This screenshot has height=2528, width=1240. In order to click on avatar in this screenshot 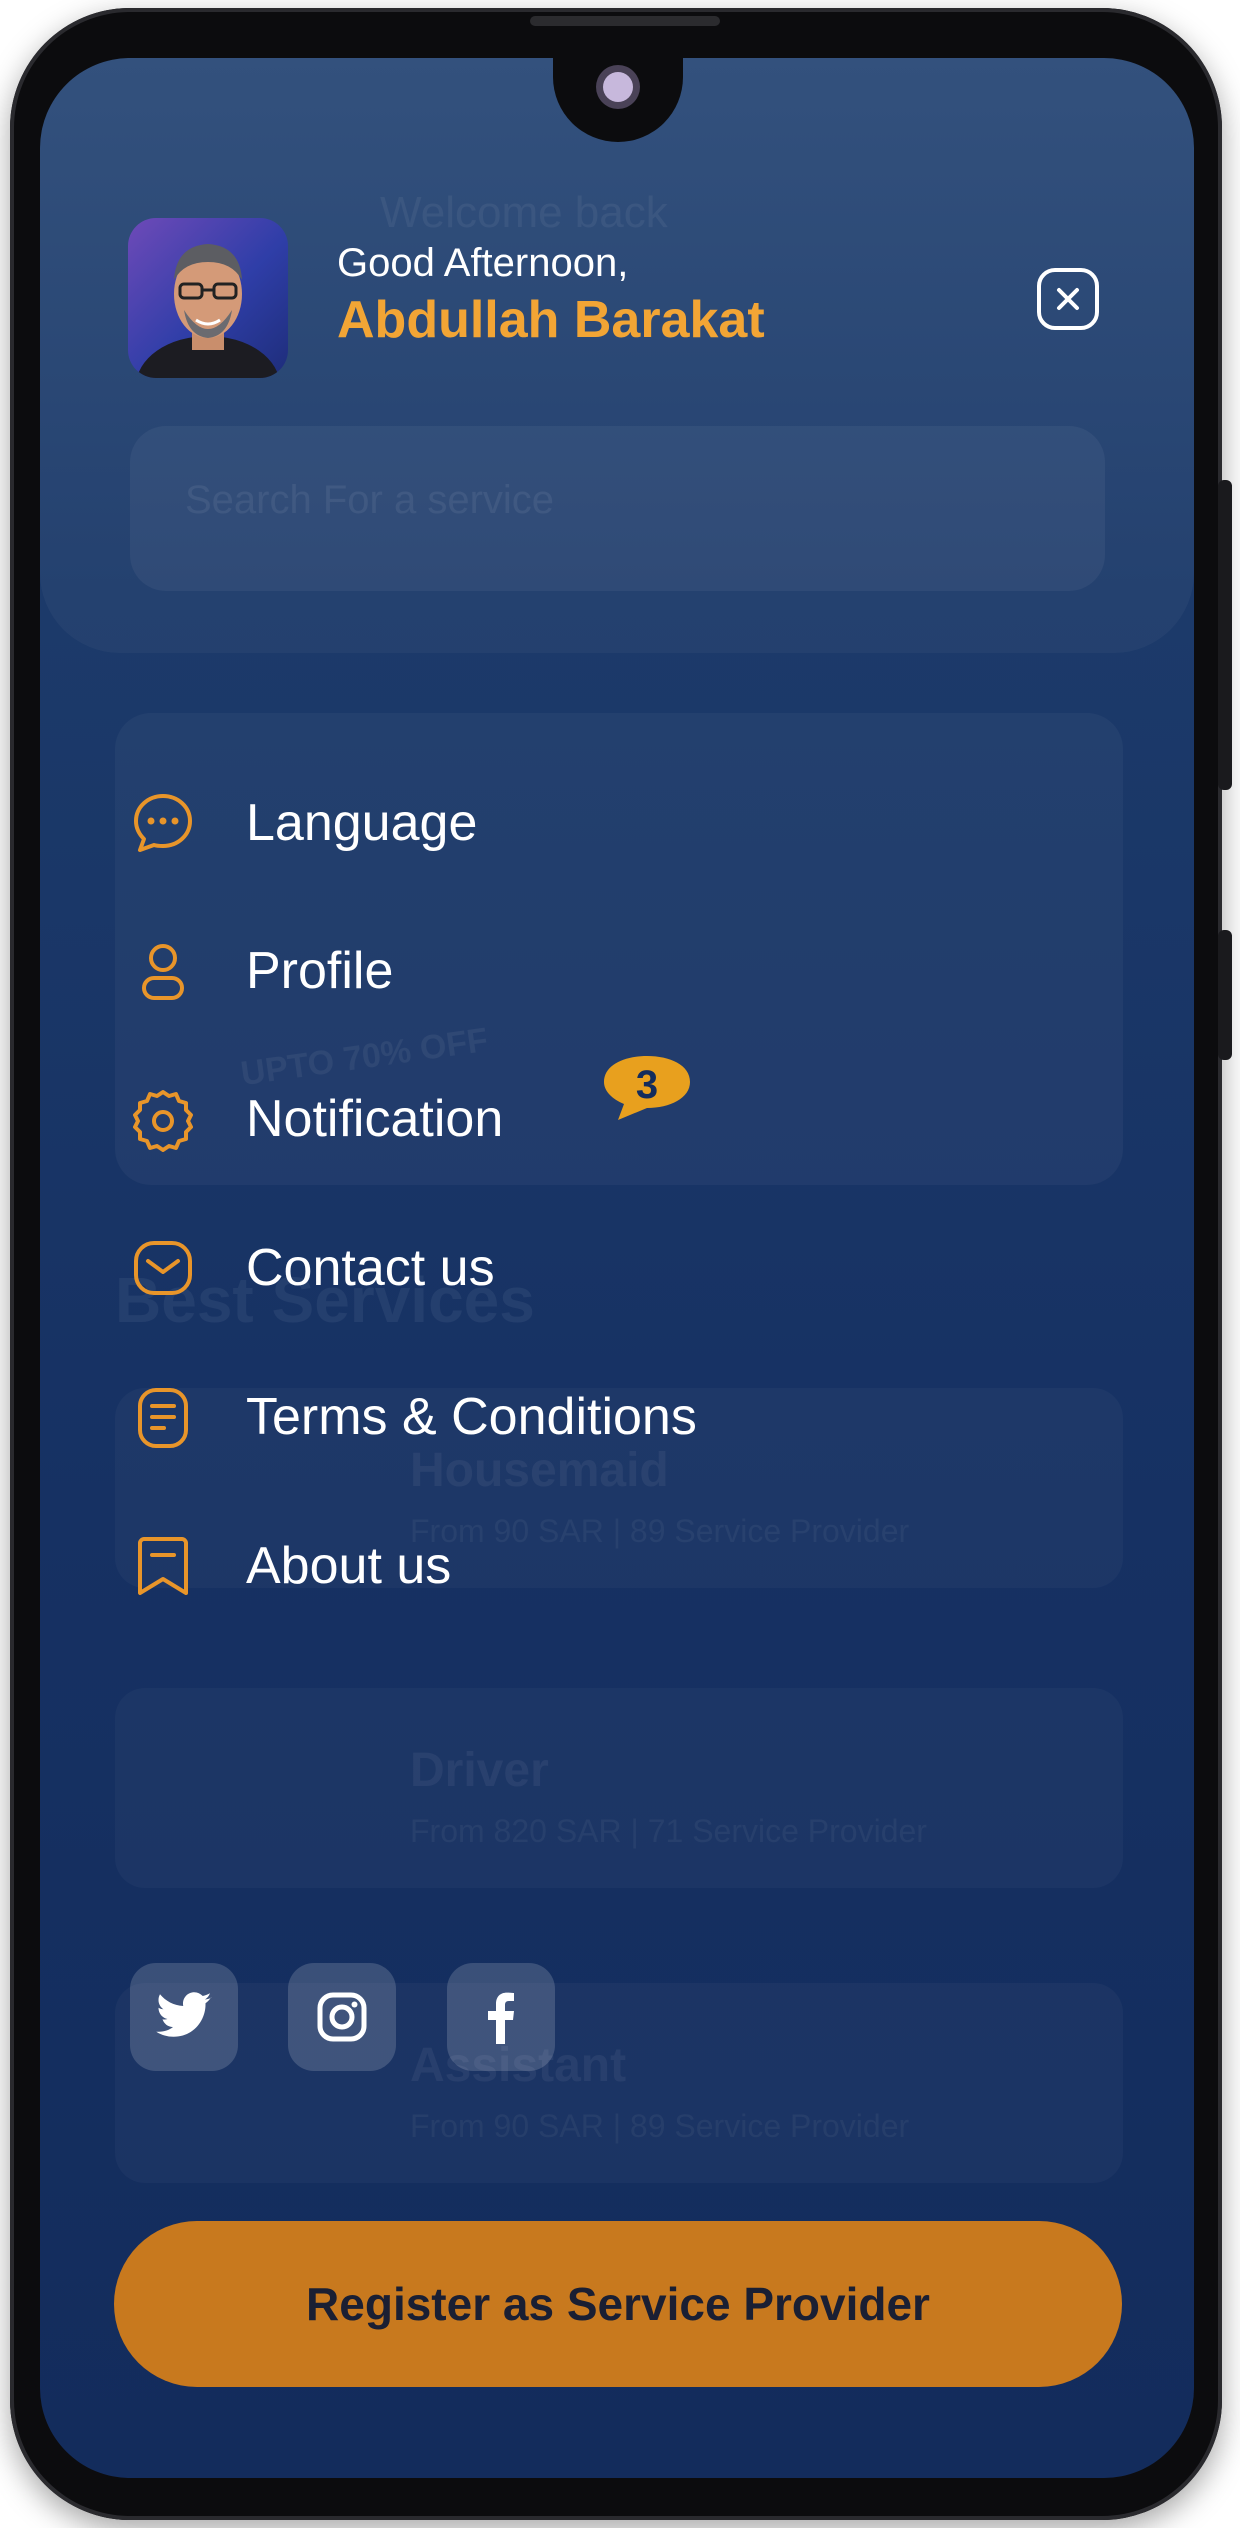, I will do `click(208, 298)`.